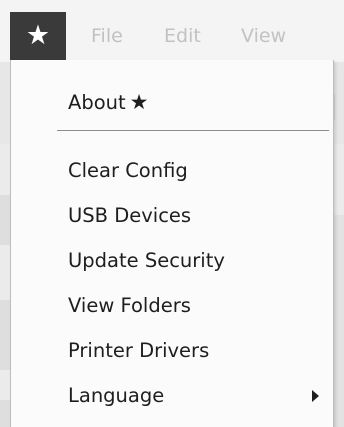 Image resolution: width=344 pixels, height=427 pixels. I want to click on menu-item-label: About, so click(97, 102).